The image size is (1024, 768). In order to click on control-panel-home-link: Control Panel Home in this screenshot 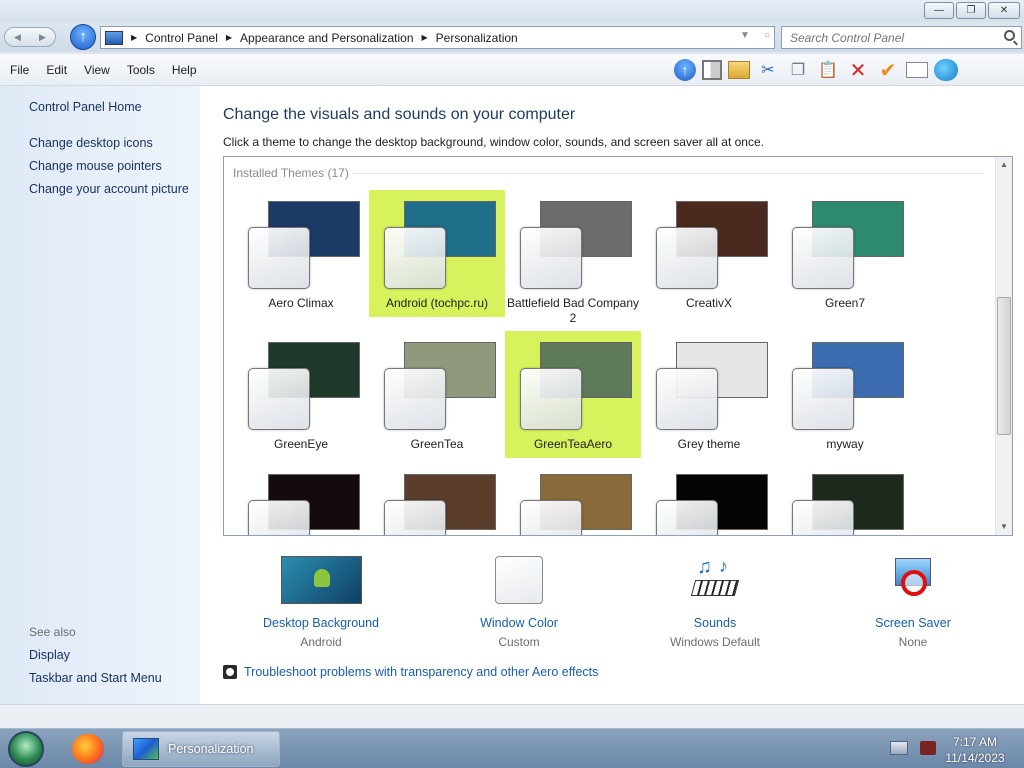, I will do `click(85, 107)`.